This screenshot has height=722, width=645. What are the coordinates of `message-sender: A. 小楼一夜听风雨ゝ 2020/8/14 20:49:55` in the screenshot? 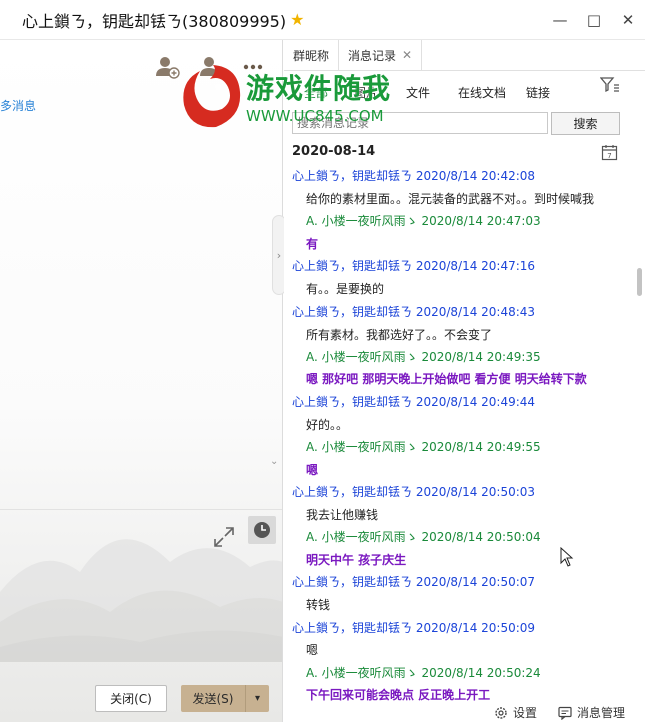 It's located at (423, 447).